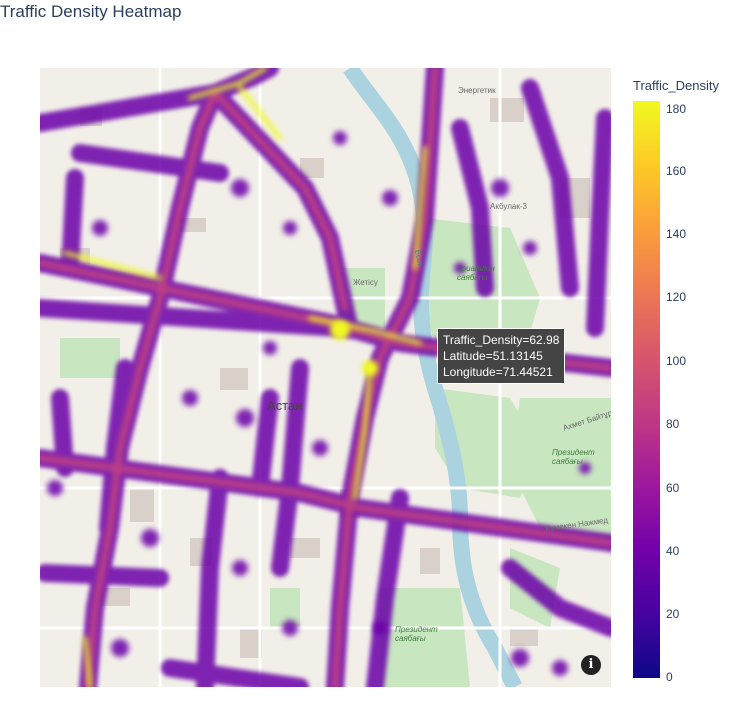 The height and width of the screenshot is (716, 737). I want to click on tooltip-latitude: Latitude=51.13145, so click(493, 356).